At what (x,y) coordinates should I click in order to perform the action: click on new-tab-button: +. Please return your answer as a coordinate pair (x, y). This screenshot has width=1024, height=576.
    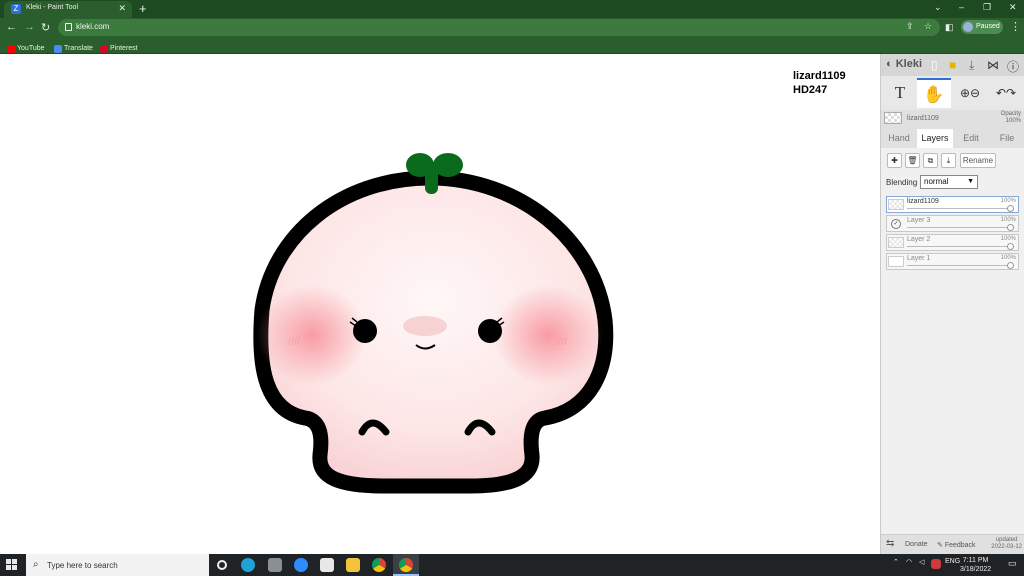
    Looking at the image, I should click on (143, 8).